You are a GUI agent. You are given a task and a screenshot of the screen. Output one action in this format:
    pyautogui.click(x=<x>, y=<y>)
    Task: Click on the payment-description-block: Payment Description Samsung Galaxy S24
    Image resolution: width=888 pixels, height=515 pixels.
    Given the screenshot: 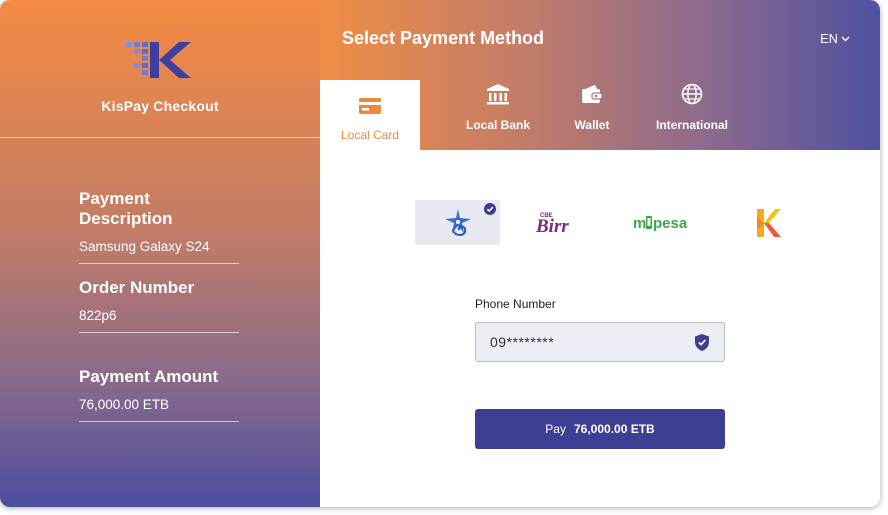 What is the action you would take?
    pyautogui.click(x=159, y=226)
    